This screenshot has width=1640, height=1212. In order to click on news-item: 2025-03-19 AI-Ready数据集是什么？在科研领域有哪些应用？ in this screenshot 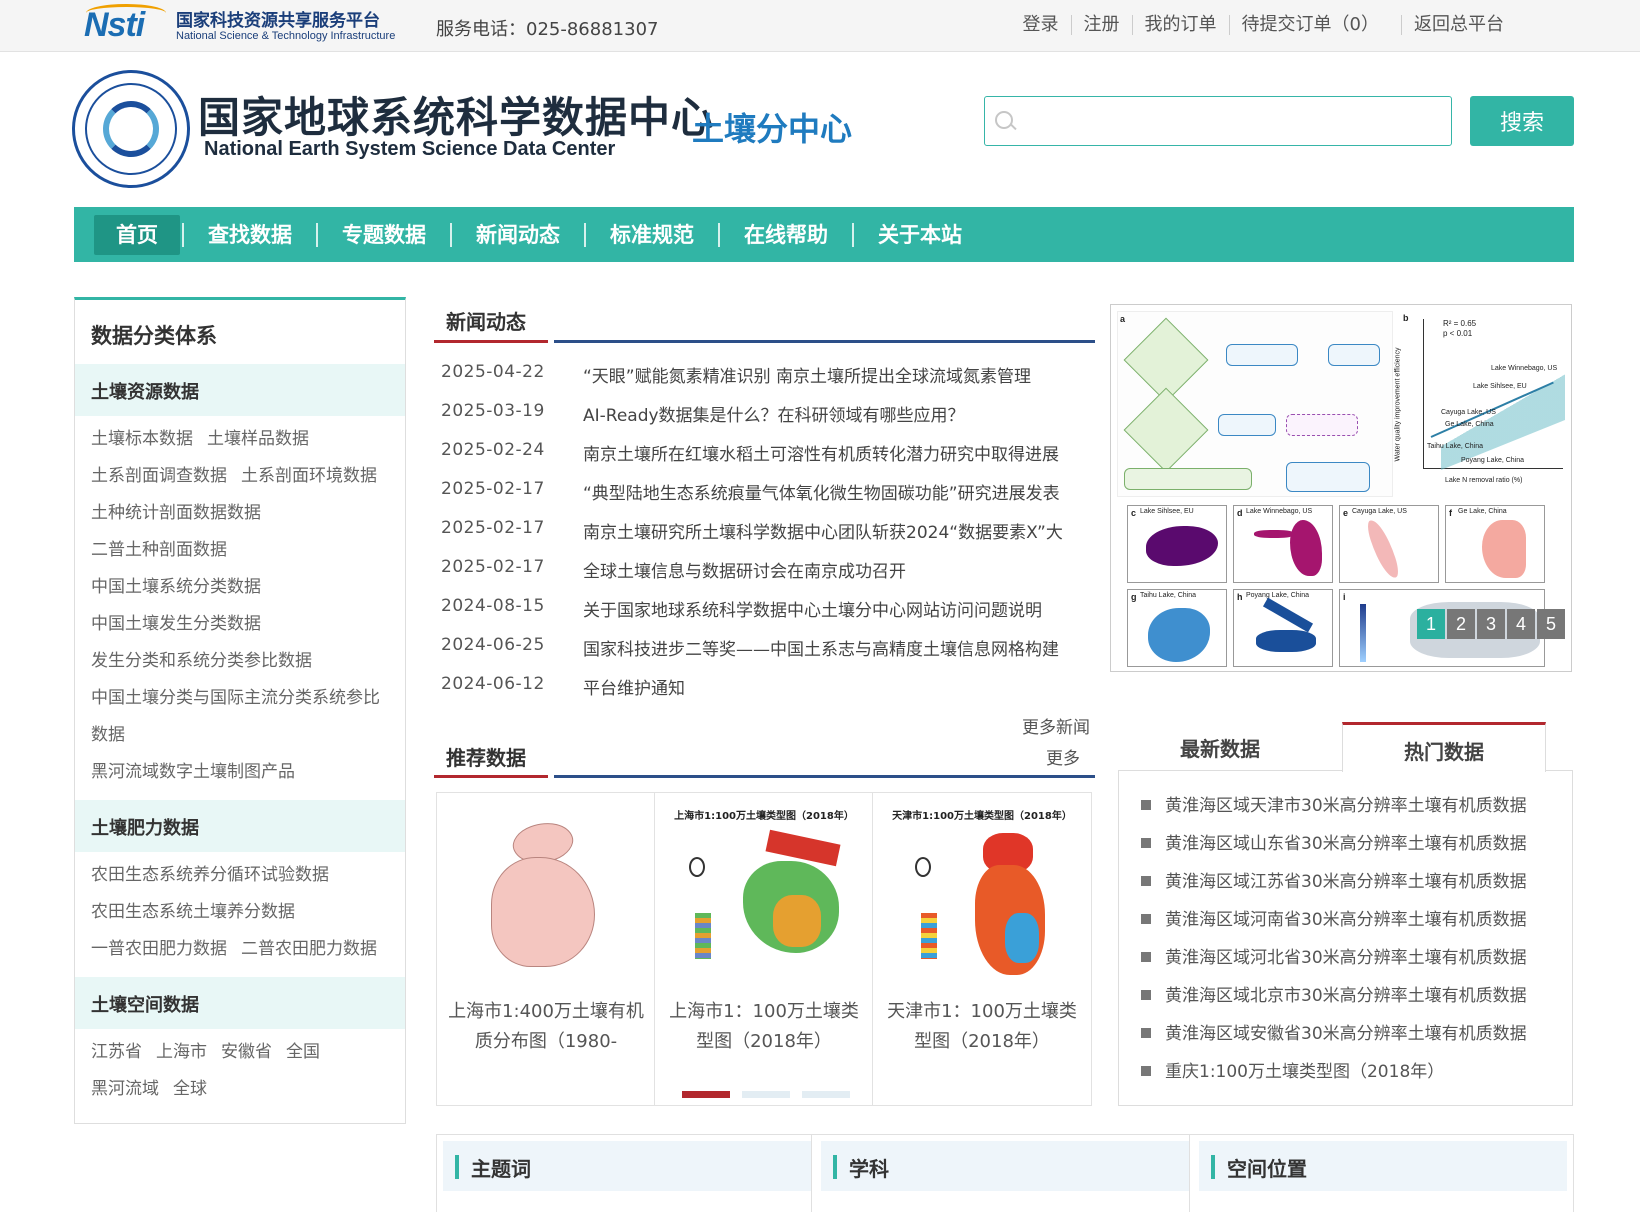, I will do `click(762, 414)`.